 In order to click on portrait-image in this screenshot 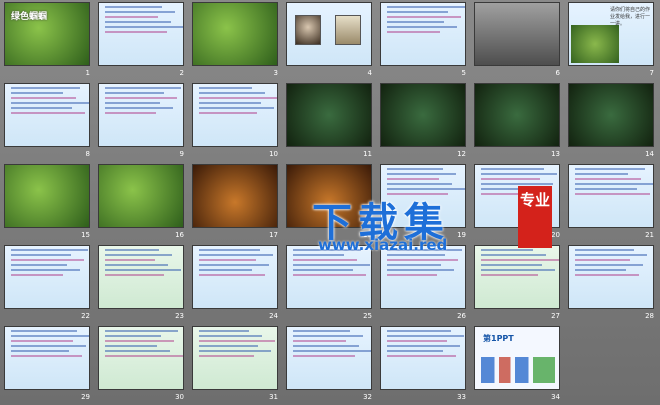, I will do `click(308, 30)`.